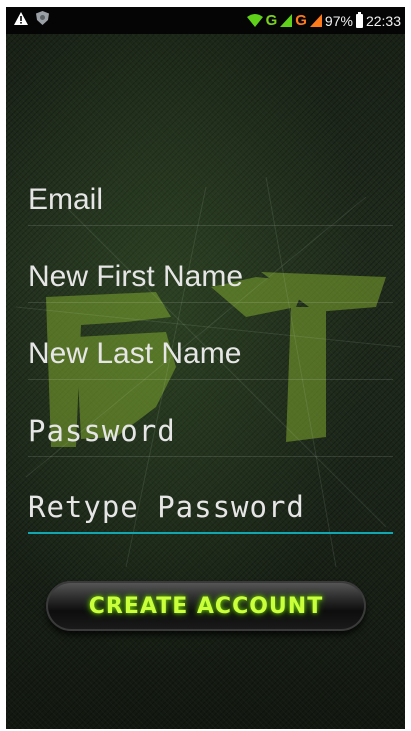 The height and width of the screenshot is (731, 411). I want to click on retype-password-field, so click(210, 506).